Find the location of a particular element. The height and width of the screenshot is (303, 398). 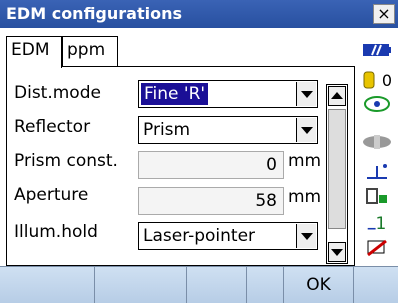

status-number: 1 is located at coordinates (381, 224).